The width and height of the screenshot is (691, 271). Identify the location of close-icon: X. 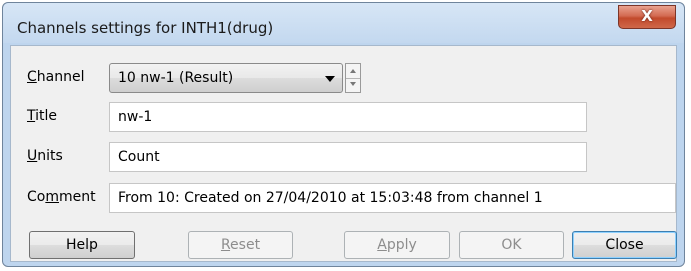
(647, 16).